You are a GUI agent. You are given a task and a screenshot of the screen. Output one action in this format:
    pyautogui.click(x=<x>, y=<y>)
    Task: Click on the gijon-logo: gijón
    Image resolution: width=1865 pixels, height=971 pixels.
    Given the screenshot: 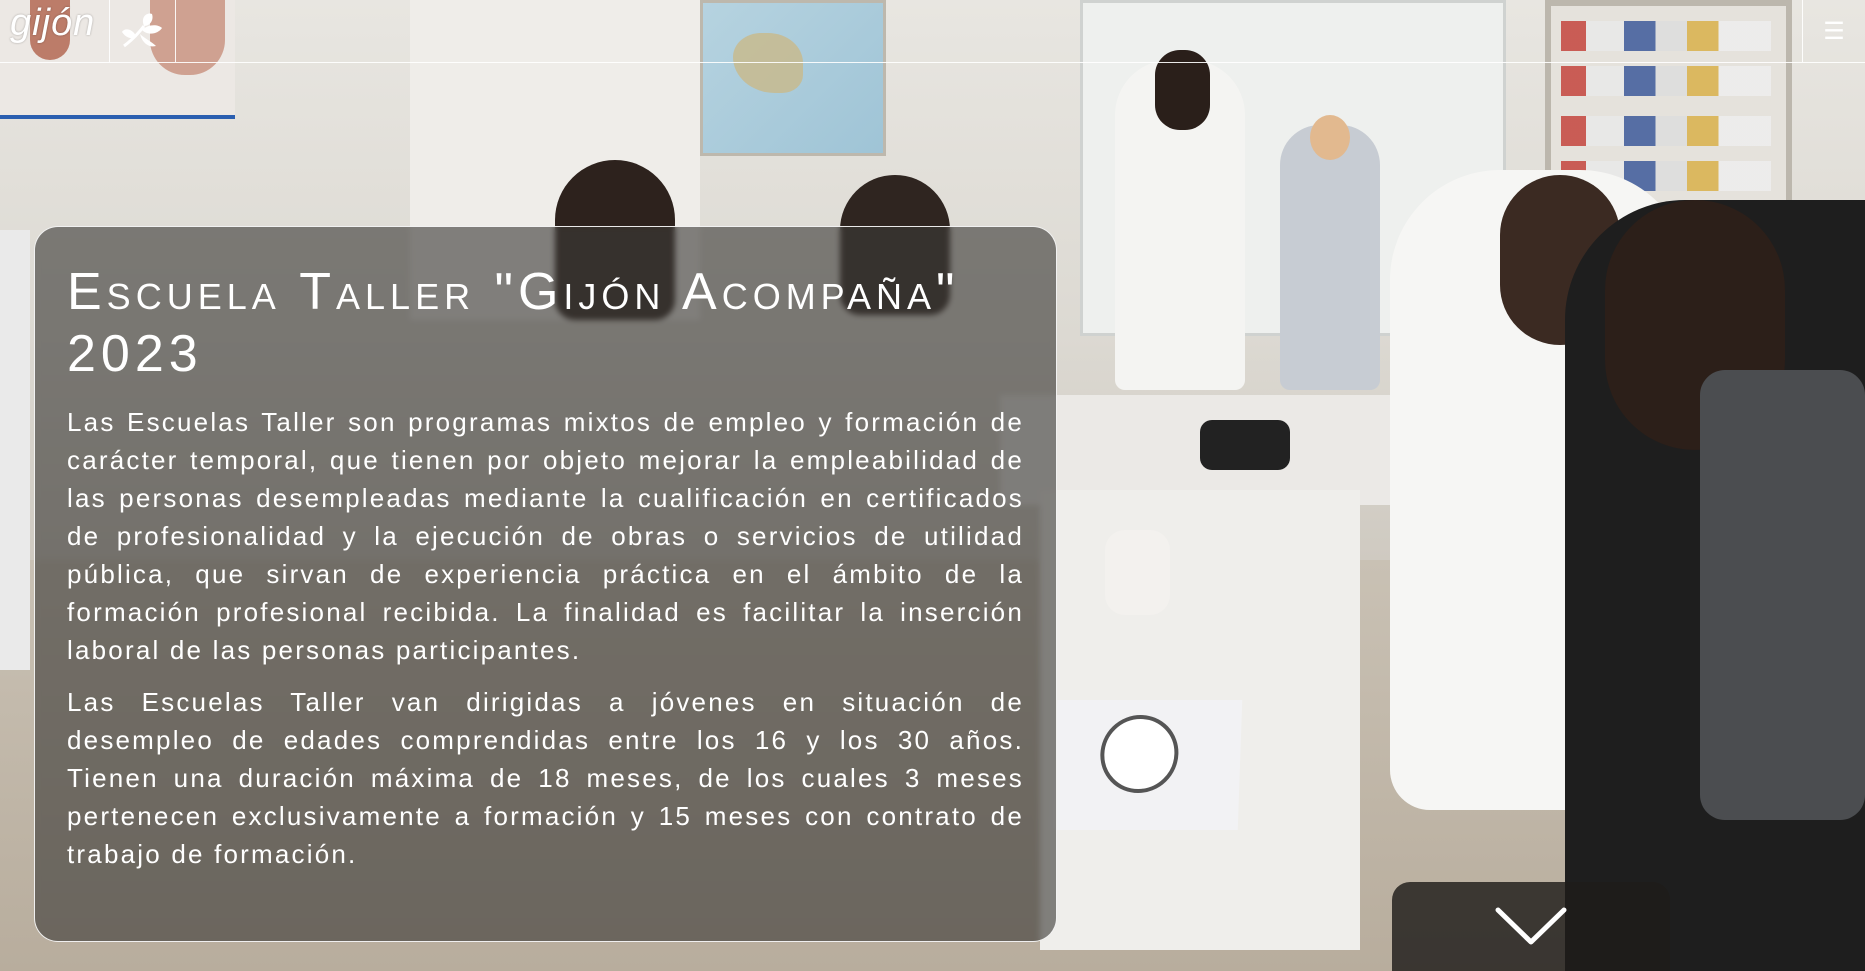 What is the action you would take?
    pyautogui.click(x=53, y=23)
    